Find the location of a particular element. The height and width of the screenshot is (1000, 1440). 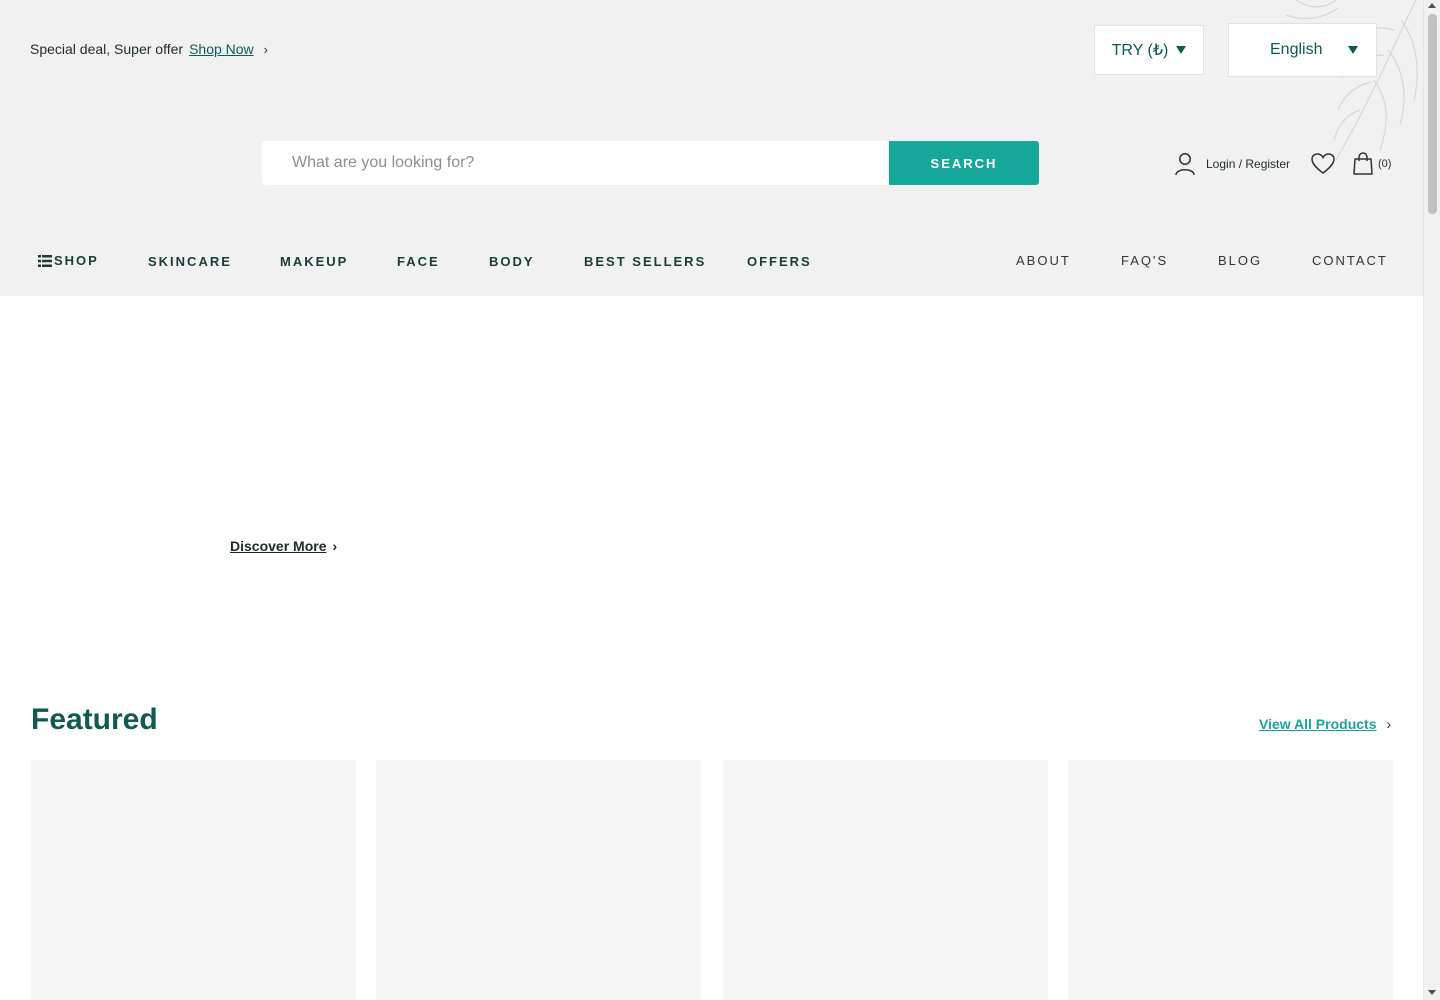

scroll-up-arrow-icon is located at coordinates (1432, 5).